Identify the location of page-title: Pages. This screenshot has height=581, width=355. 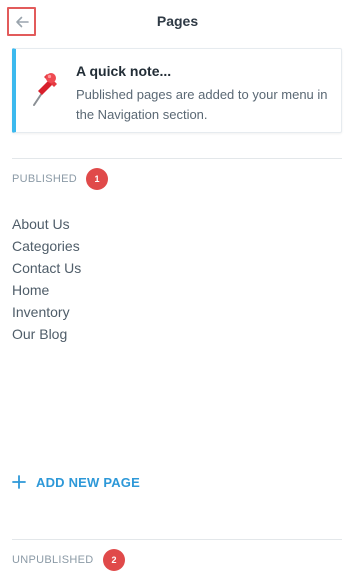
(177, 21).